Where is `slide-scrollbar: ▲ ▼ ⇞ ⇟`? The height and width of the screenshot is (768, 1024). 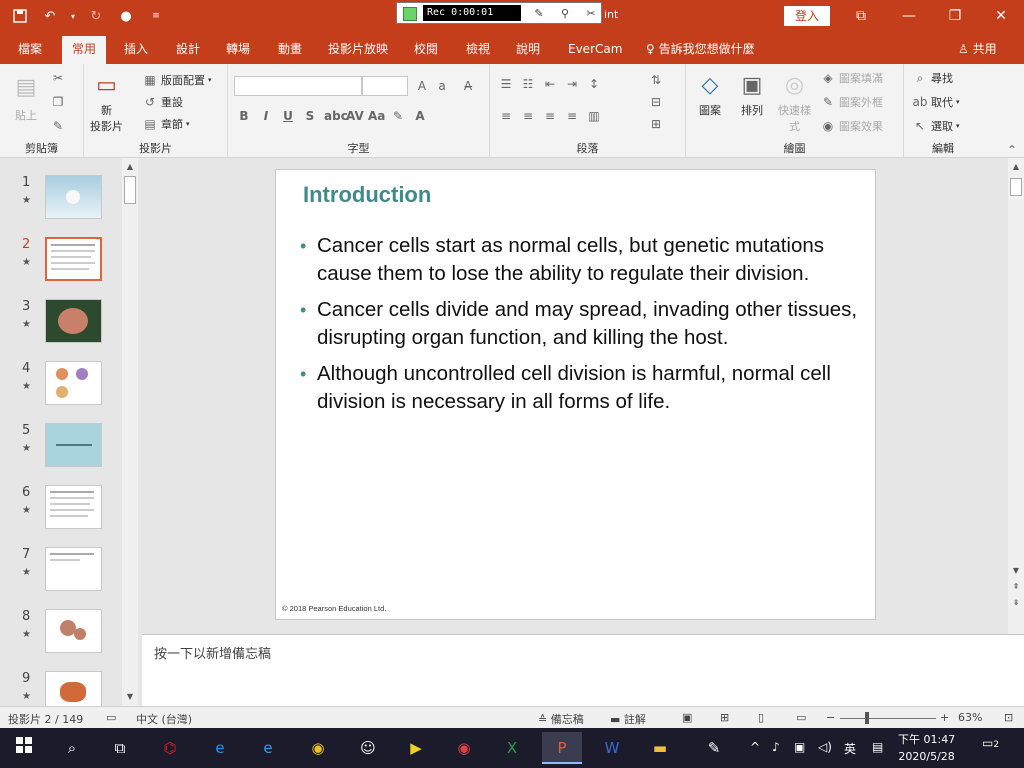 slide-scrollbar: ▲ ▼ ⇞ ⇟ is located at coordinates (1016, 396).